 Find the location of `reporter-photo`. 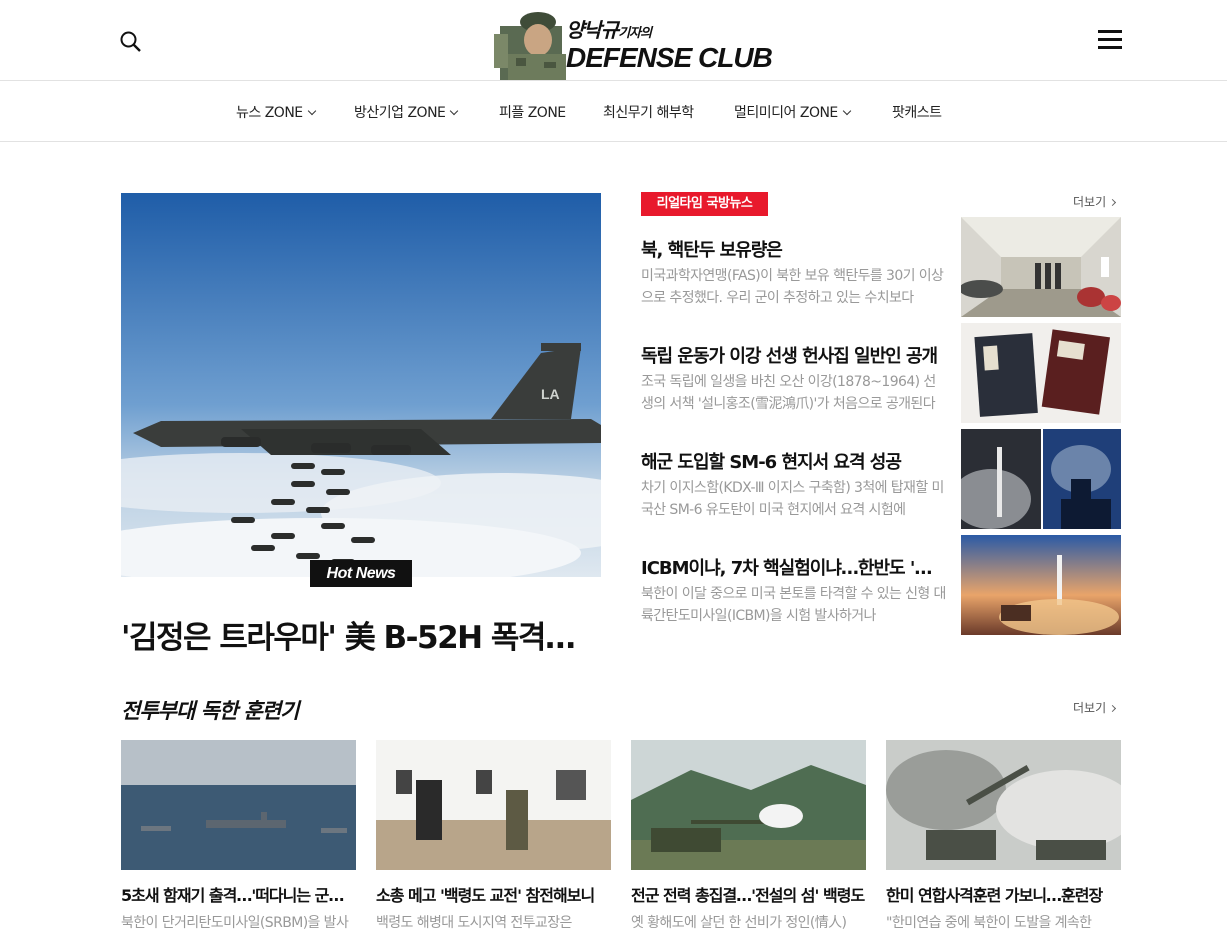

reporter-photo is located at coordinates (533, 45).